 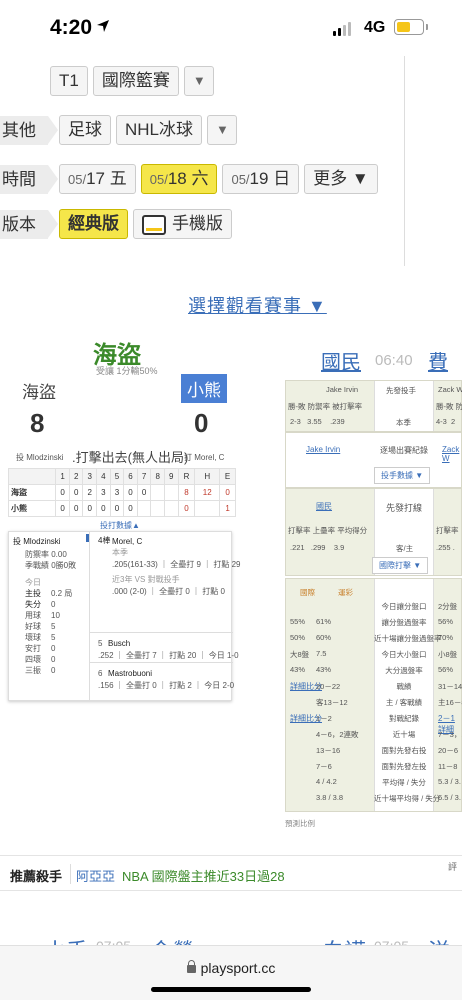 I want to click on more-dates-button: 更多 ▼, so click(x=341, y=179).